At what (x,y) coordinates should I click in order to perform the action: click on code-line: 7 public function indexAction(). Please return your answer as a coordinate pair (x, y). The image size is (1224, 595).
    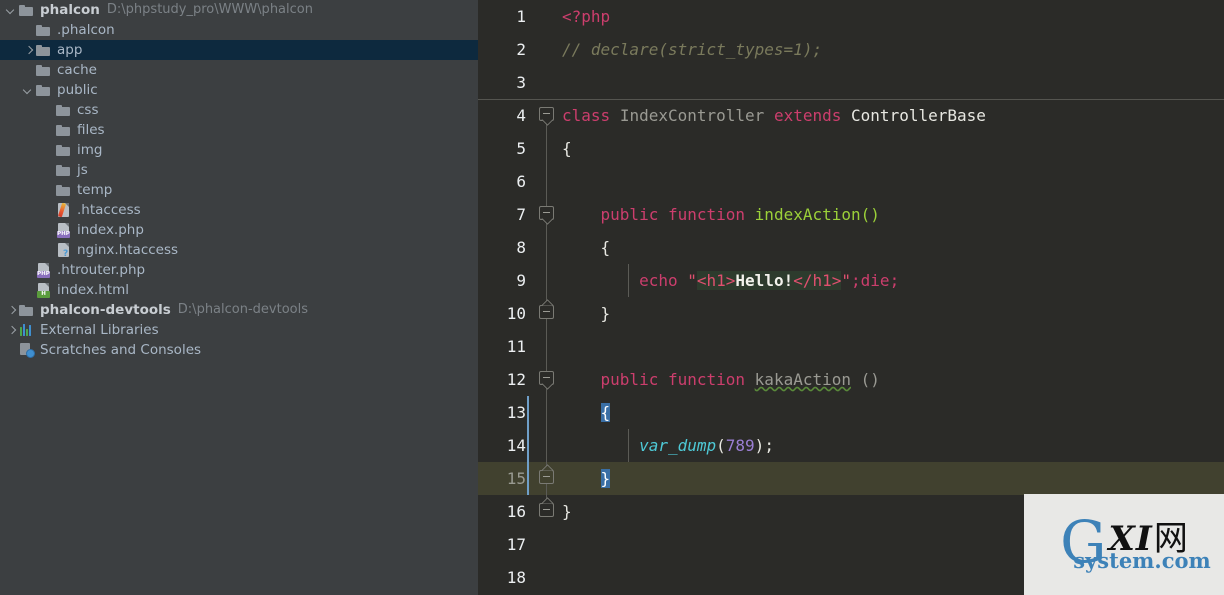
    Looking at the image, I should click on (851, 214).